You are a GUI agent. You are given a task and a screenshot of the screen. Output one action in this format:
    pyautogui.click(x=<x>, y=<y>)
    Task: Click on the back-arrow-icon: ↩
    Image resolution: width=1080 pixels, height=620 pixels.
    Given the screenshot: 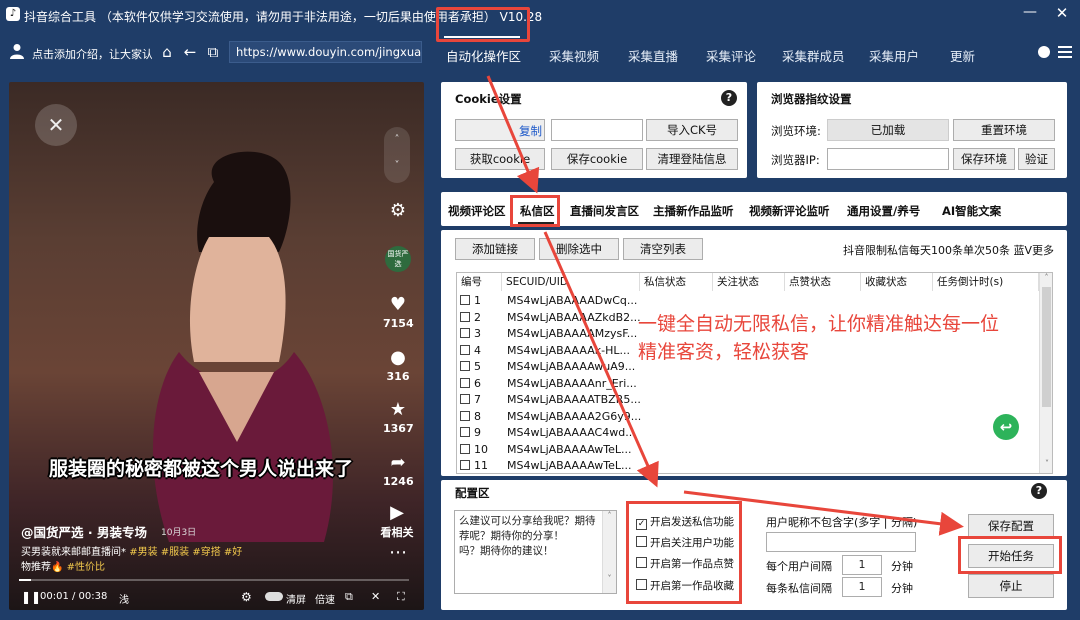 What is the action you would take?
    pyautogui.click(x=1006, y=427)
    